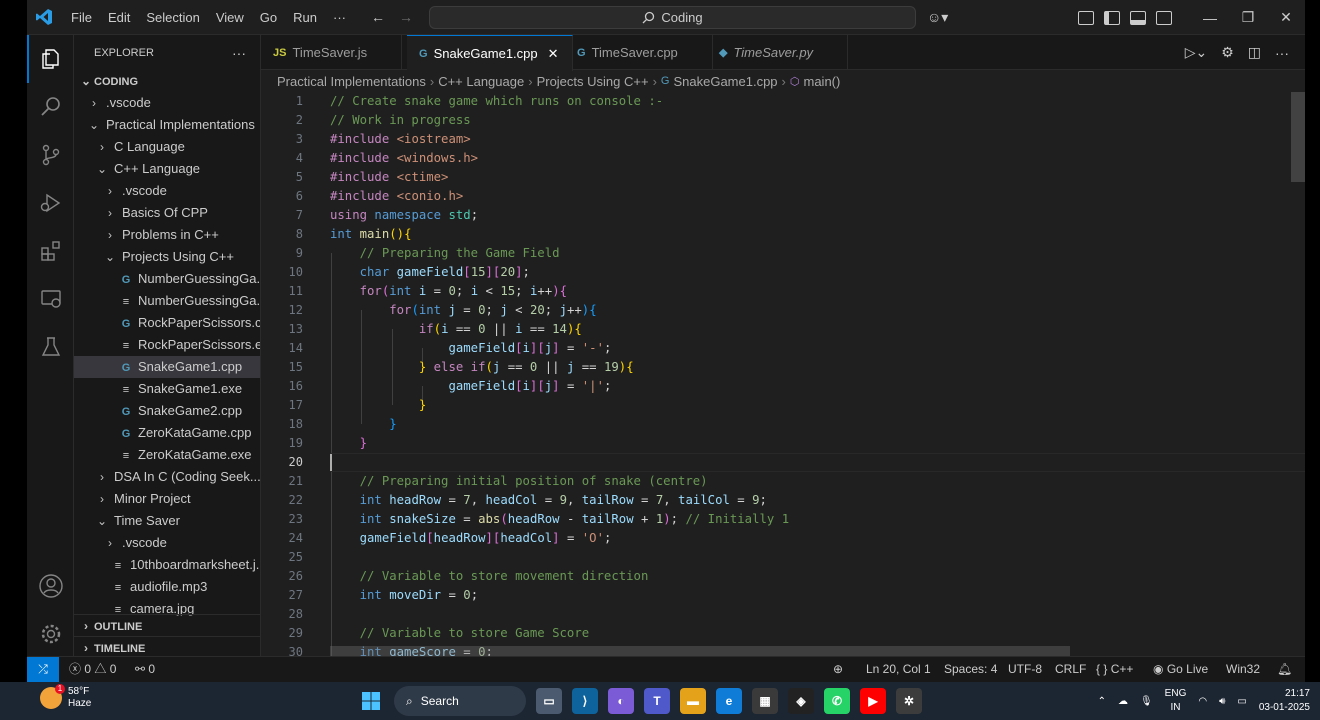  Describe the element at coordinates (1176, 701) in the screenshot. I see `language-indicator: ENG IN` at that location.